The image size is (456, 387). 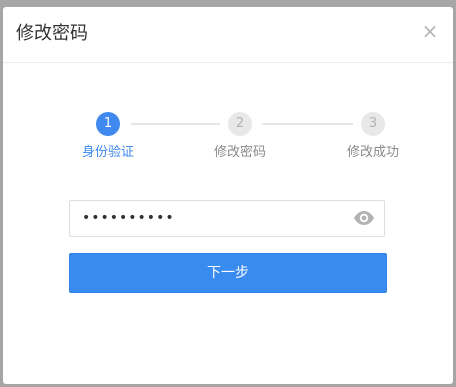 I want to click on dialog-header: 修改密码 ×, so click(x=228, y=35).